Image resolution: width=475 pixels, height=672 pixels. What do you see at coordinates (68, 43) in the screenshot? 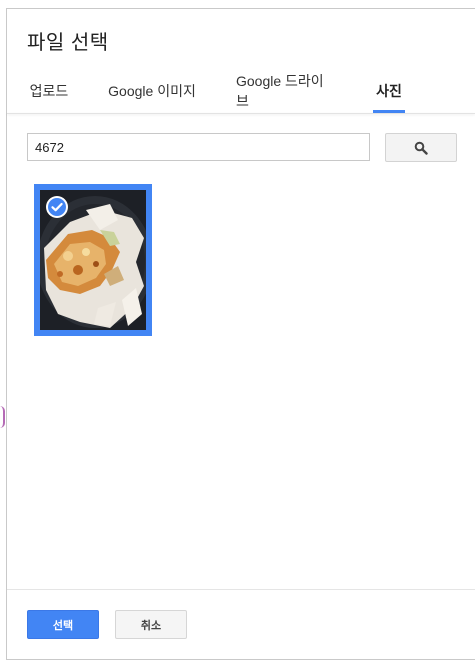
I see `dialog-title: 파일 선택` at bounding box center [68, 43].